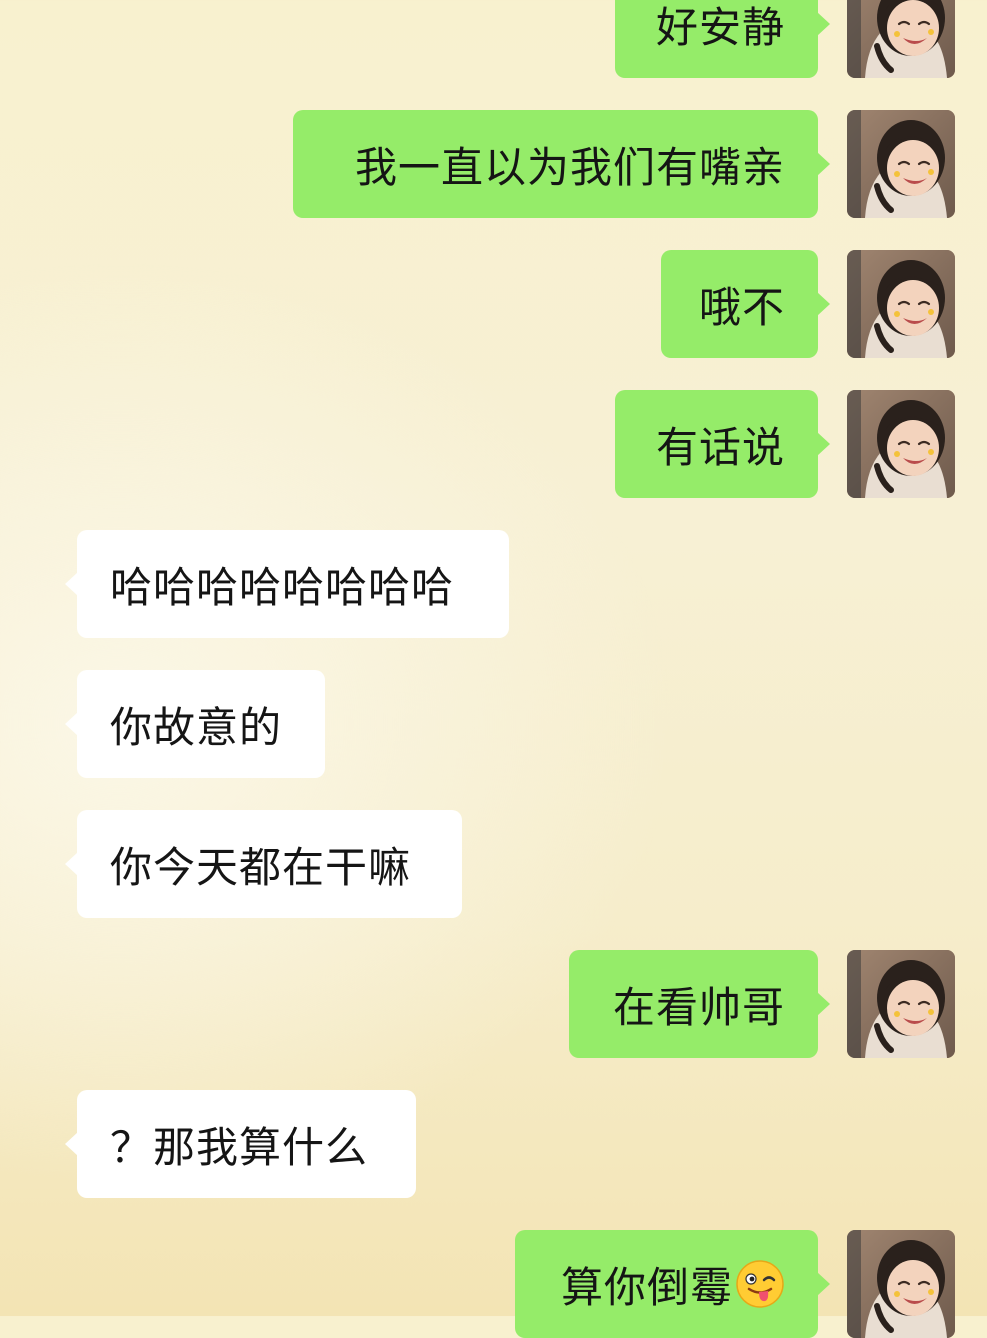  What do you see at coordinates (569, 167) in the screenshot?
I see `message-text: 我一直以为我们有嘴亲` at bounding box center [569, 167].